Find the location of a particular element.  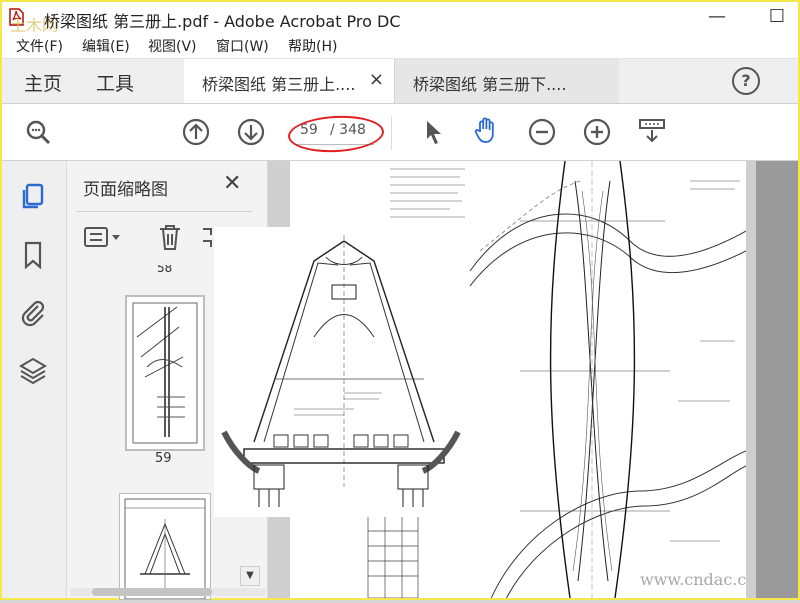

delete-page-trash-icon is located at coordinates (170, 237).